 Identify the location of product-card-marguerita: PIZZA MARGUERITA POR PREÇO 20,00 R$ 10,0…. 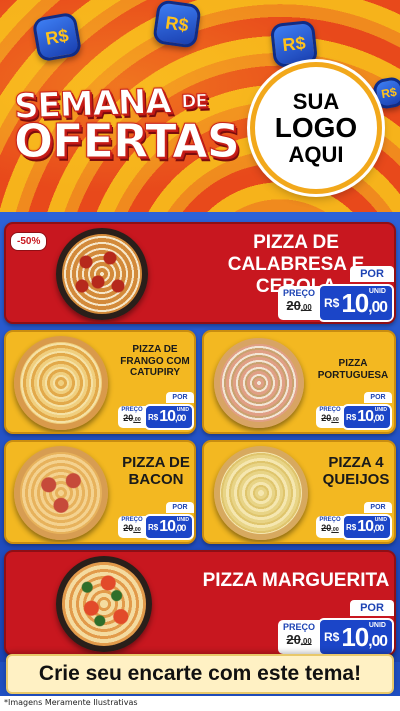
(200, 603).